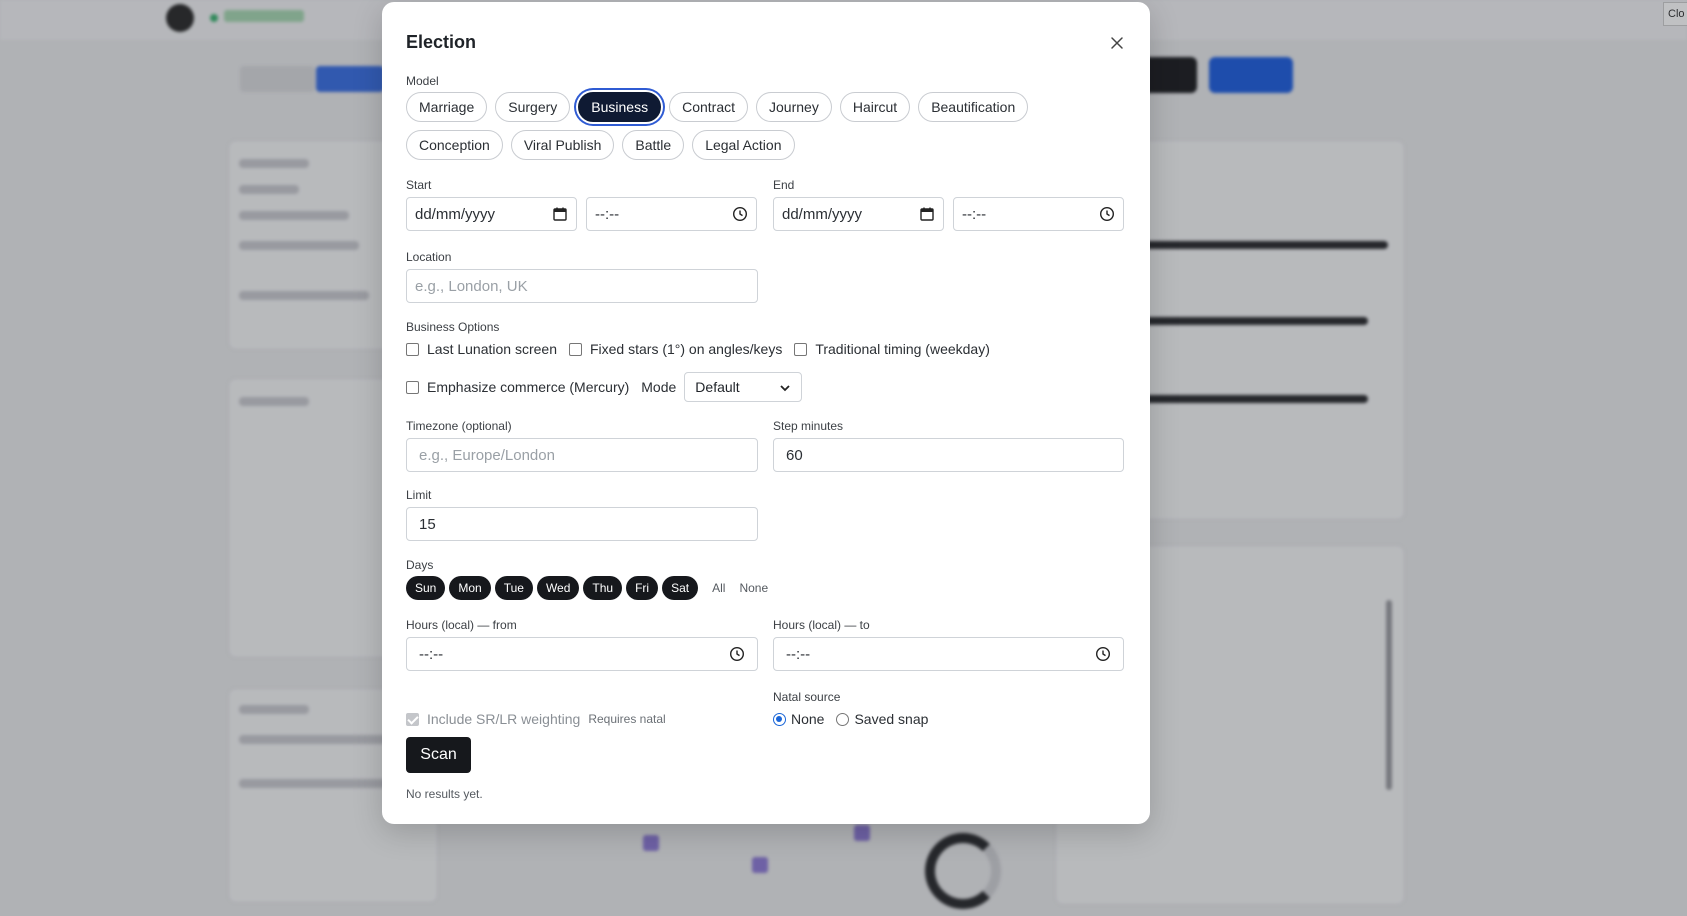 The height and width of the screenshot is (916, 1687). Describe the element at coordinates (642, 588) in the screenshot. I see `day-chip-fri: Fri` at that location.